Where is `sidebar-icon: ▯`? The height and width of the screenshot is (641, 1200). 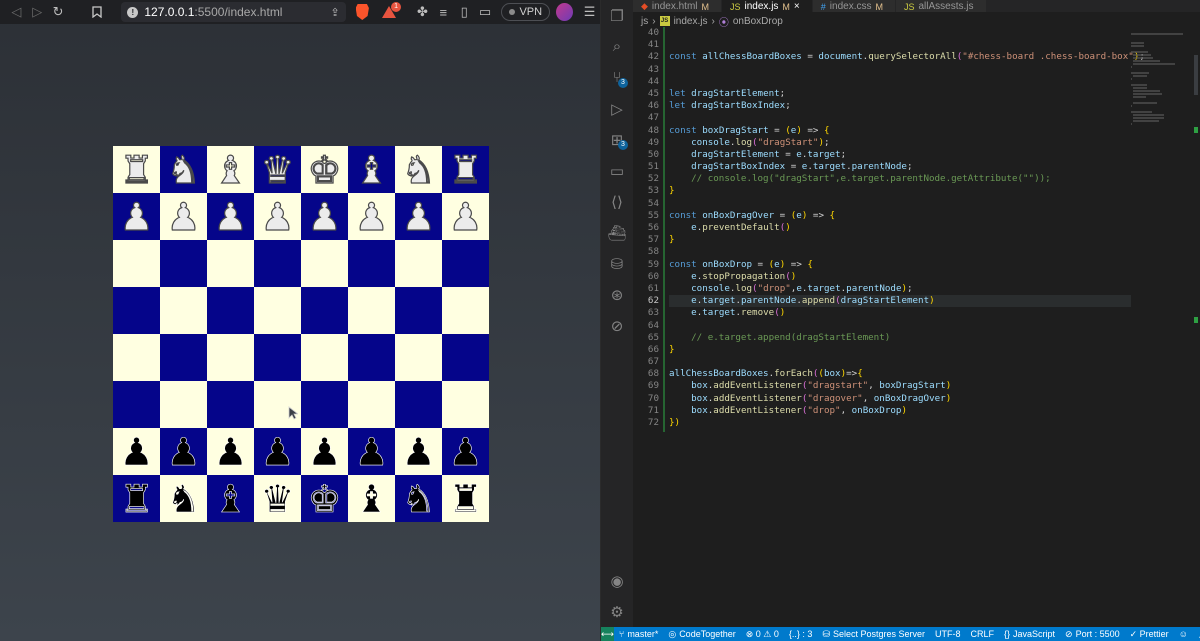 sidebar-icon: ▯ is located at coordinates (464, 12).